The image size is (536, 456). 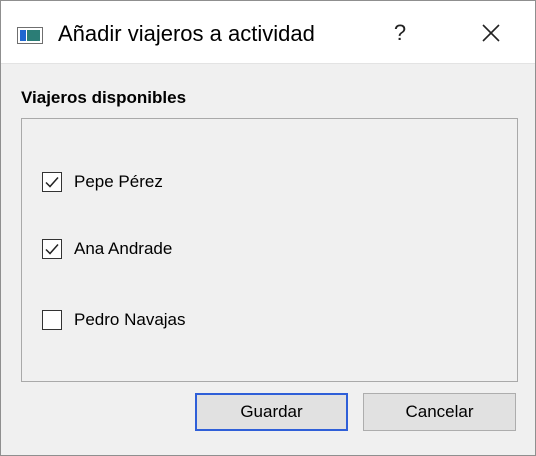 I want to click on section-label: Viajeros disponibles, so click(x=104, y=97).